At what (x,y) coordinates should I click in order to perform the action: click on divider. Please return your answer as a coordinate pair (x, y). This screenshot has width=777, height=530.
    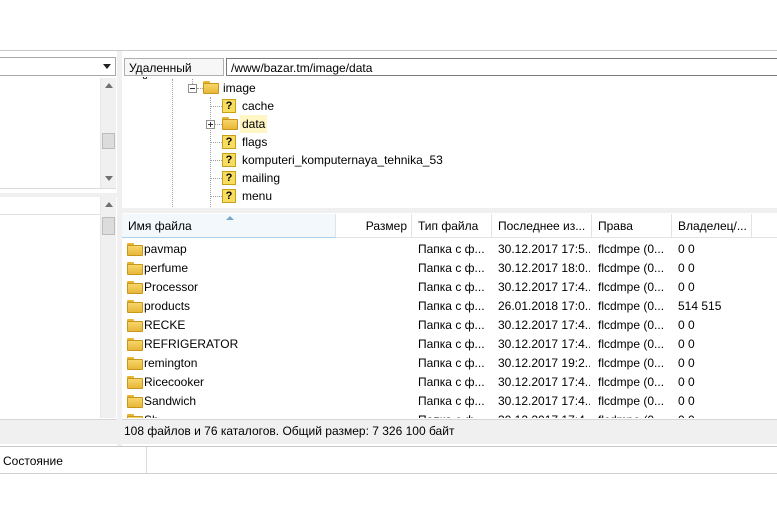
    Looking at the image, I should click on (388, 473).